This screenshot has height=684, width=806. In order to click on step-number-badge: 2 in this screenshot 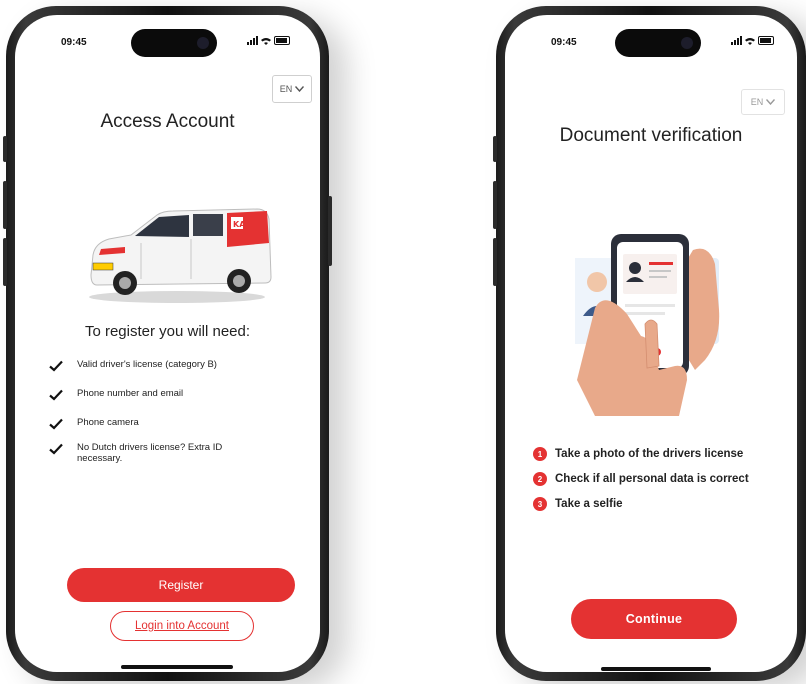, I will do `click(540, 479)`.